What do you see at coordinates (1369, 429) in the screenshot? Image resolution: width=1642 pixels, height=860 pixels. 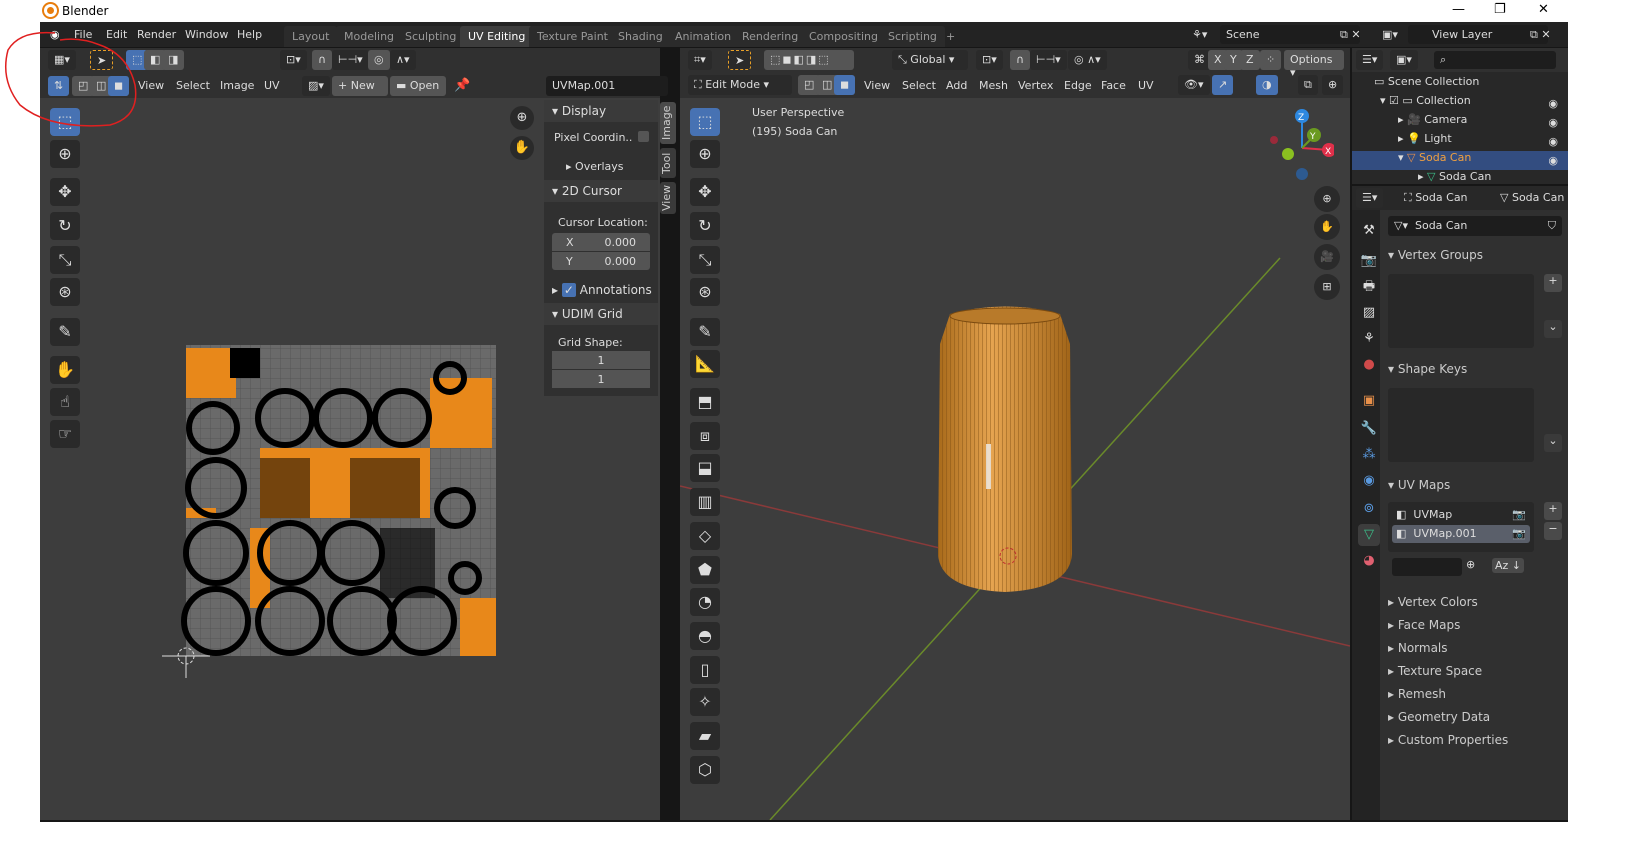 I see `modifier-tab-icon: 🔧` at bounding box center [1369, 429].